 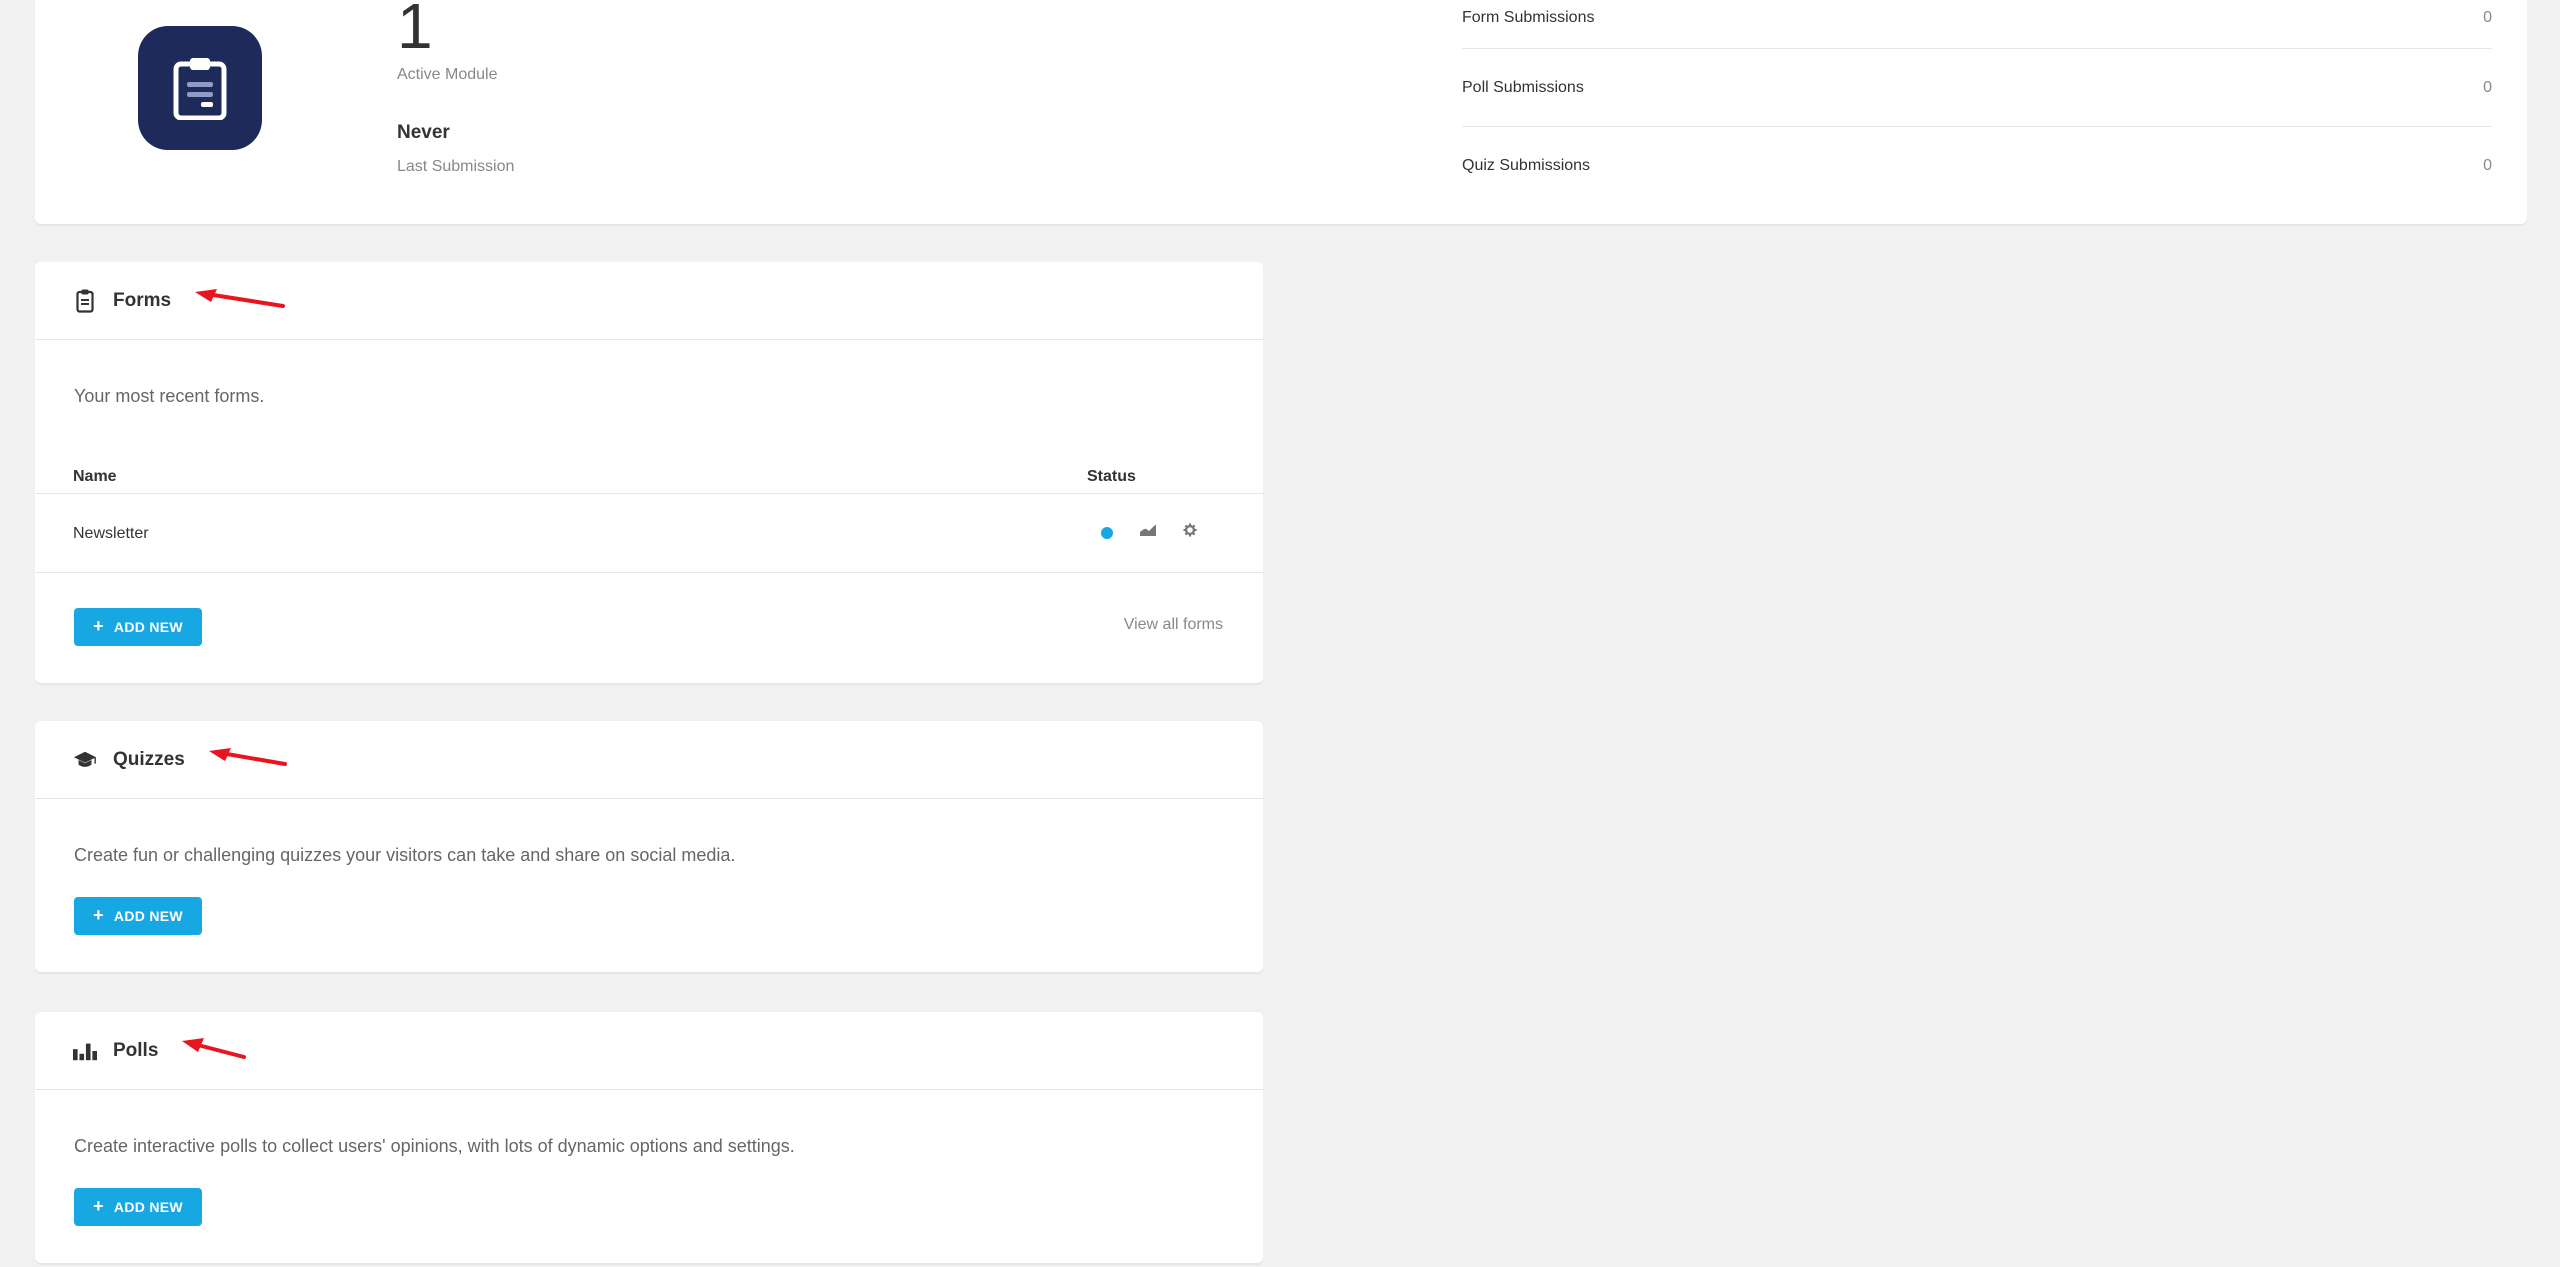 I want to click on status-dot-icon, so click(x=1107, y=532).